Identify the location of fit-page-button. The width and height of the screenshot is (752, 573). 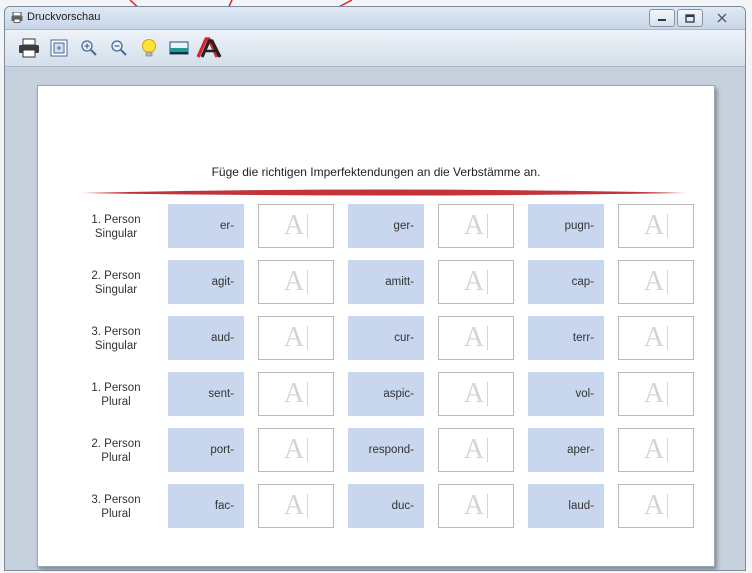
(59, 48).